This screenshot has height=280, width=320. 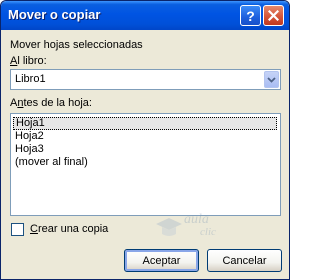 I want to click on help-icon: ?, so click(x=250, y=15).